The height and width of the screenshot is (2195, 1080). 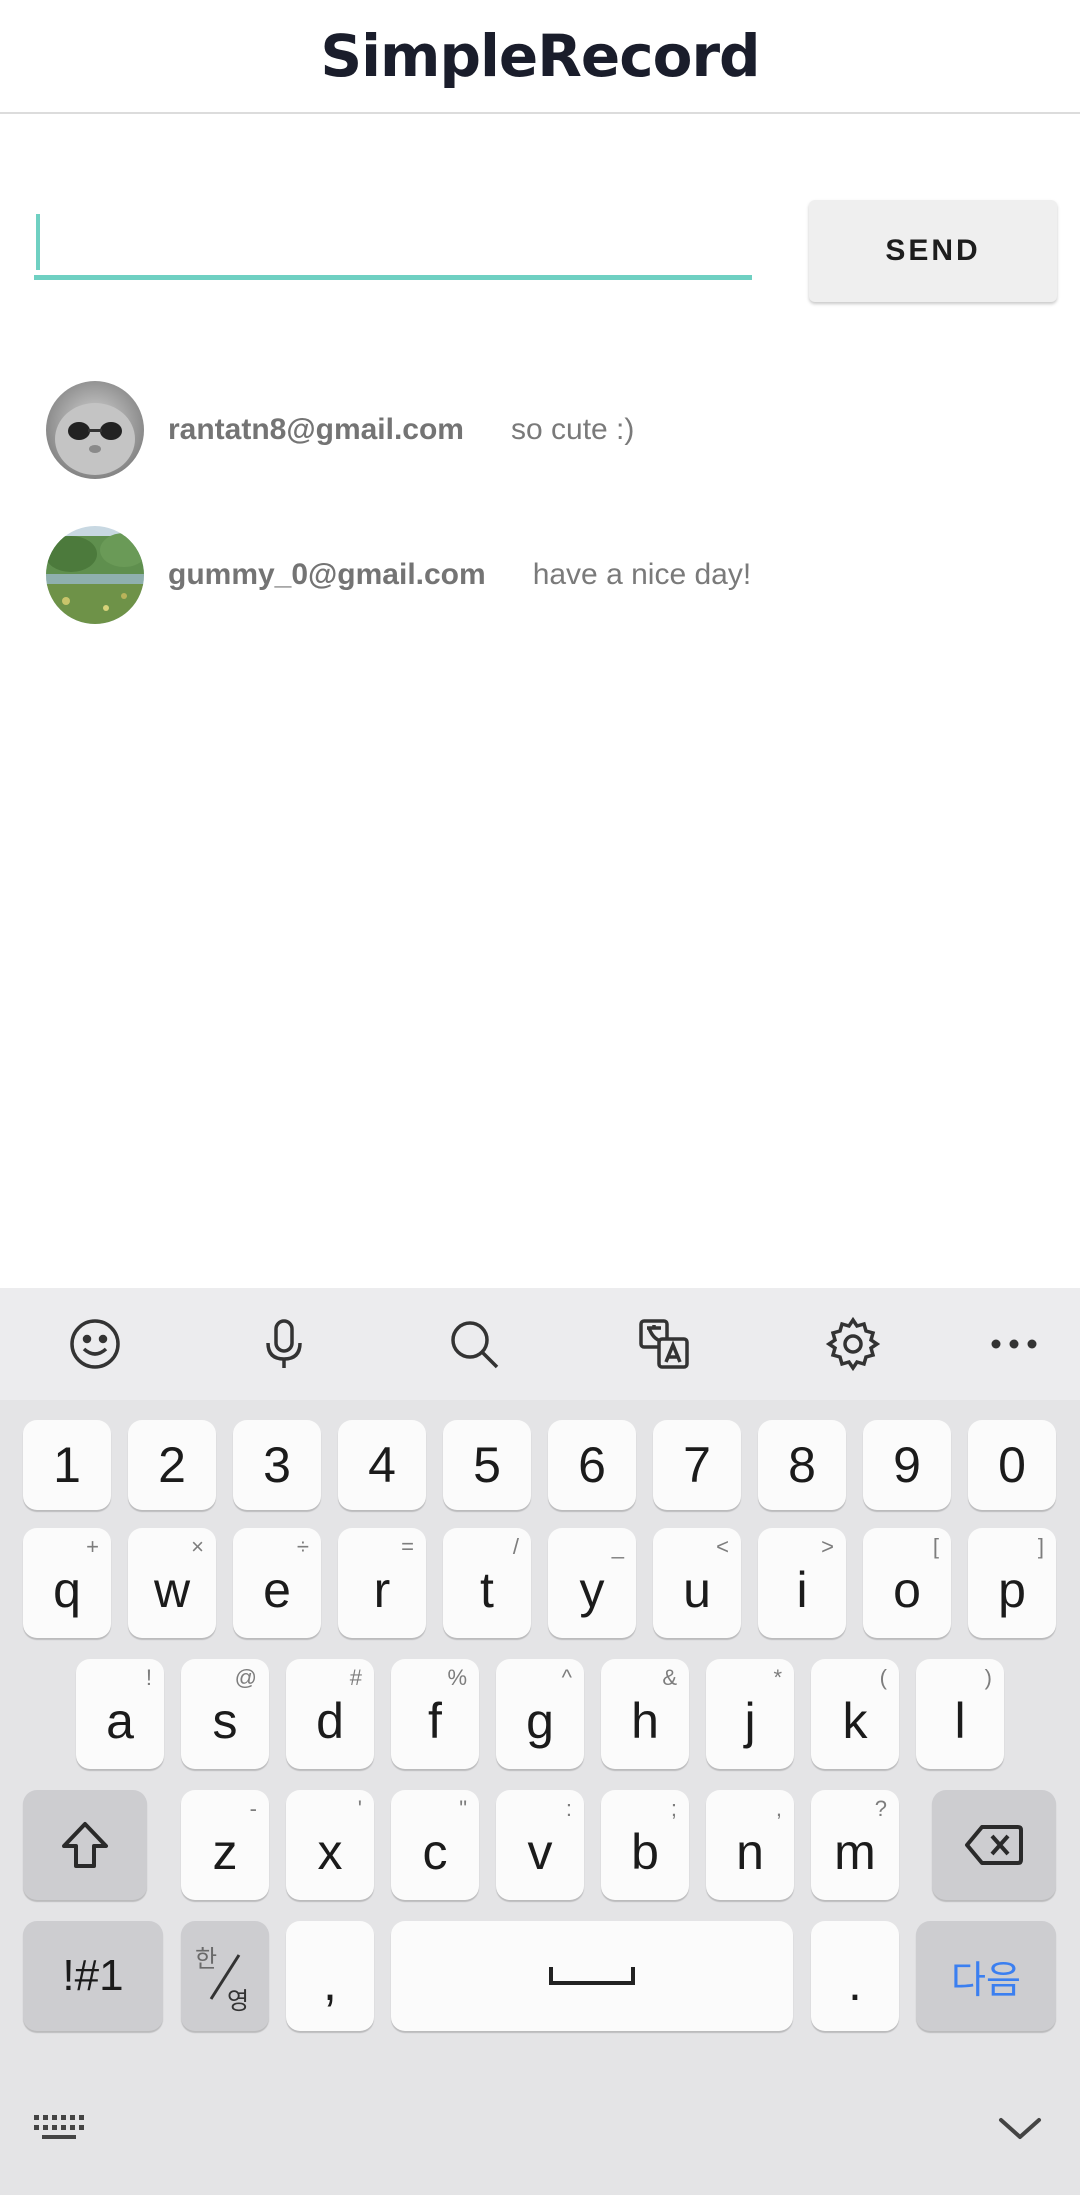 What do you see at coordinates (1012, 1465) in the screenshot?
I see `key-0: 0` at bounding box center [1012, 1465].